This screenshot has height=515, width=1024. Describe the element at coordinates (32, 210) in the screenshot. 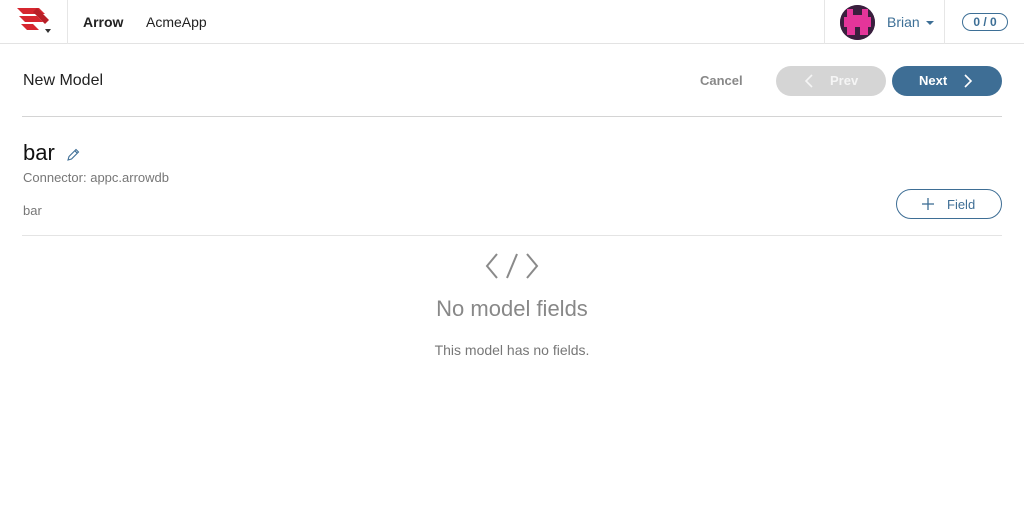

I see `model-description: bar` at that location.